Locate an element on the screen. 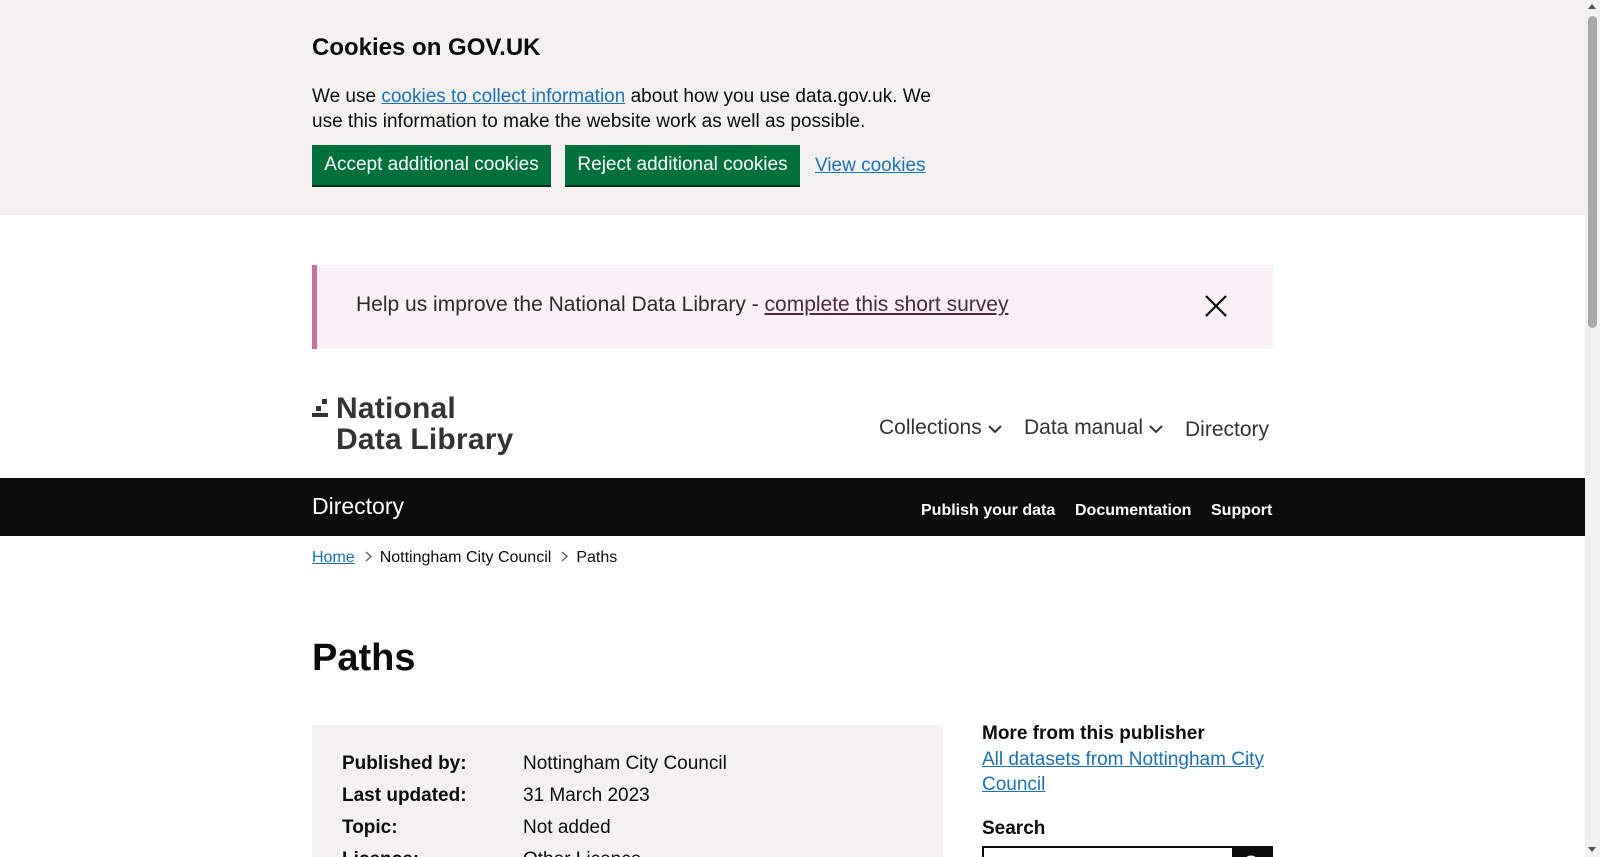 This screenshot has width=1600, height=857. nav-data-manual: Data manual is located at coordinates (1093, 428).